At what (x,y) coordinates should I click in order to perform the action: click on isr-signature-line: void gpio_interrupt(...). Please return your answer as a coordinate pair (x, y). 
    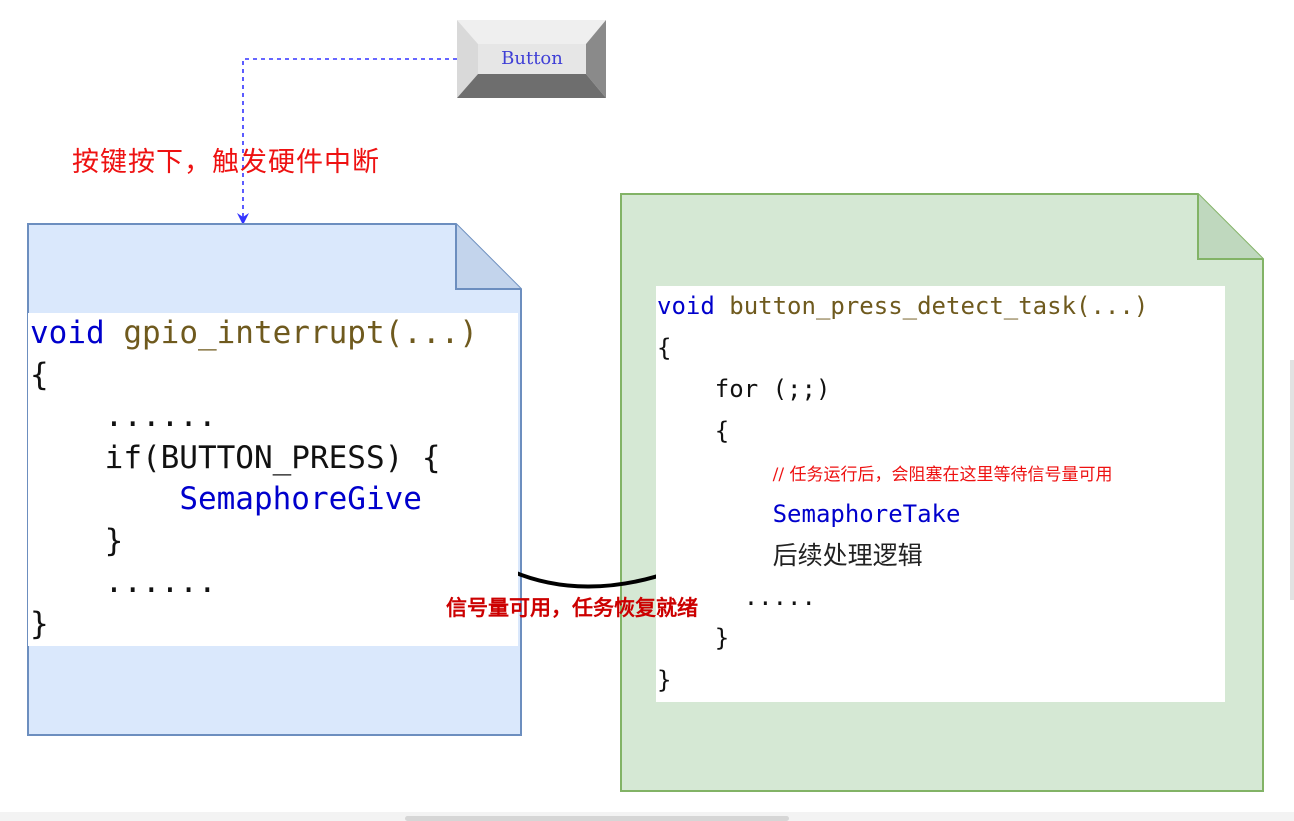
    Looking at the image, I should click on (274, 334).